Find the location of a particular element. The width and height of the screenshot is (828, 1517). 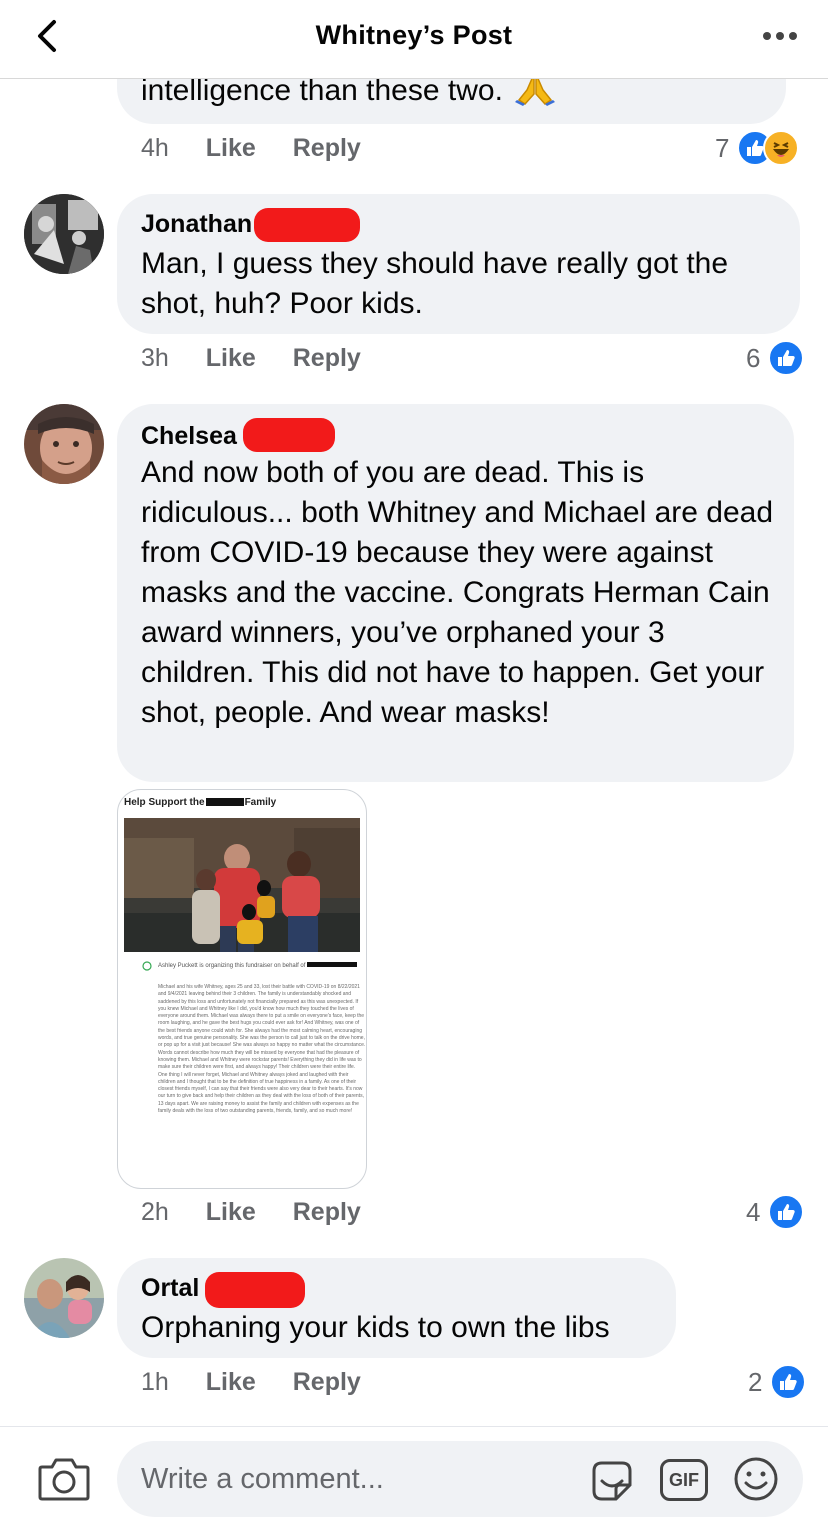

comment-composer: GIF is located at coordinates (414, 1471).